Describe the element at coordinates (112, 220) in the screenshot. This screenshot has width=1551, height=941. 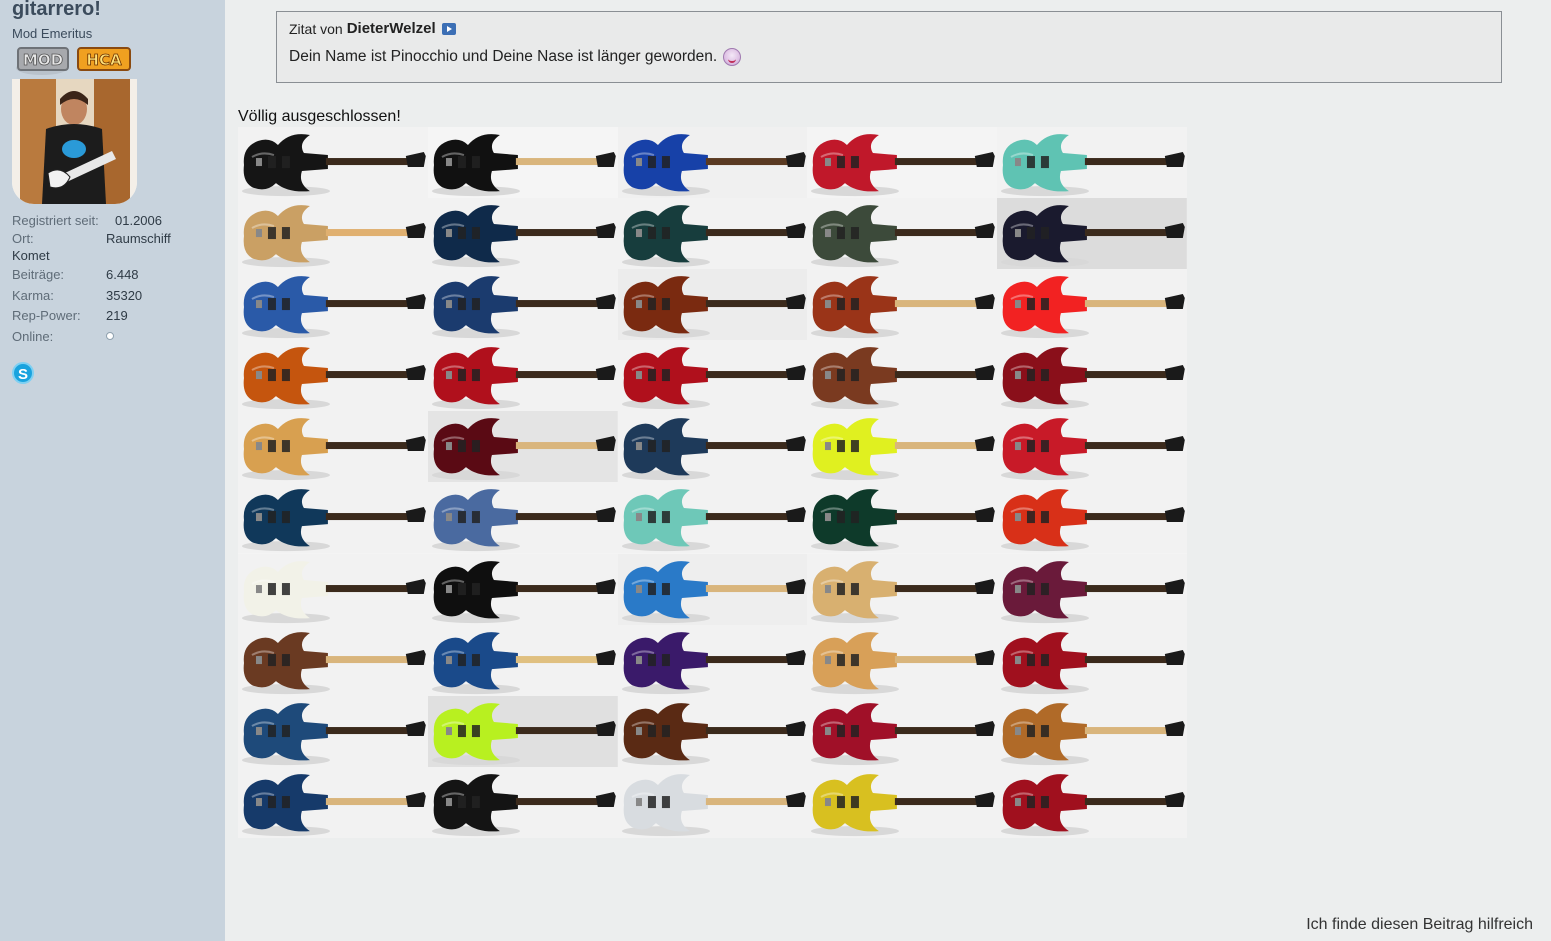
I see `stat-registered: Registriert seit: 01.2006` at that location.